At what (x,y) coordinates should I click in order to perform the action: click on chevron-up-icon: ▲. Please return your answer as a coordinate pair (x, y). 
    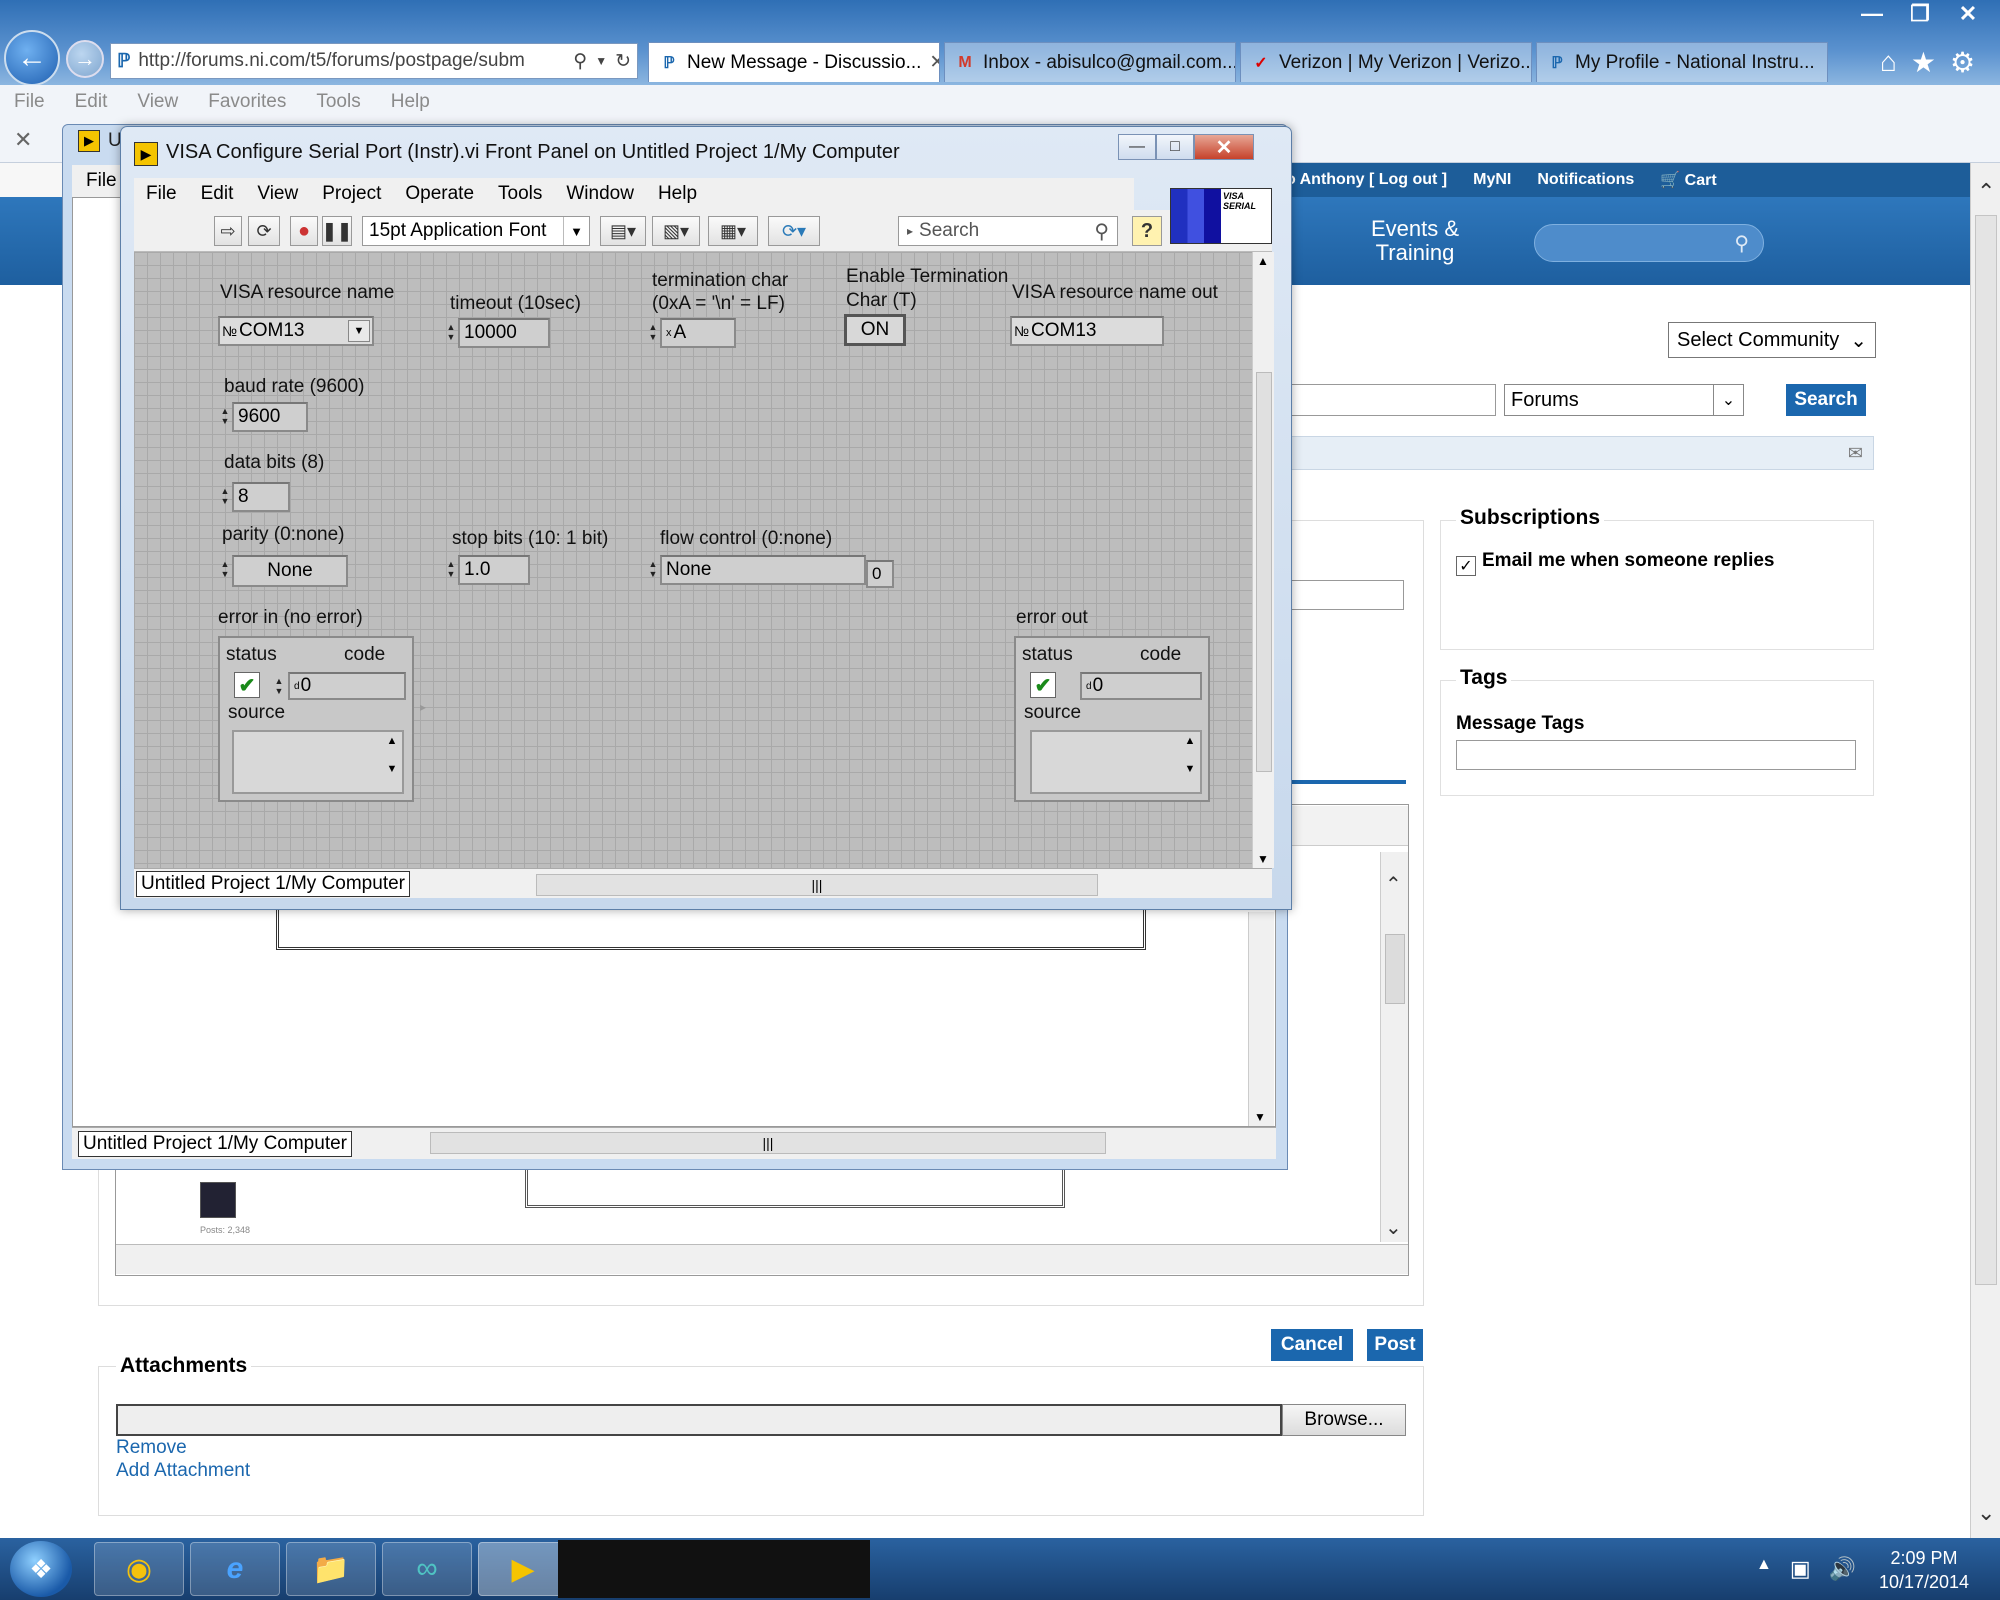
    Looking at the image, I should click on (1263, 261).